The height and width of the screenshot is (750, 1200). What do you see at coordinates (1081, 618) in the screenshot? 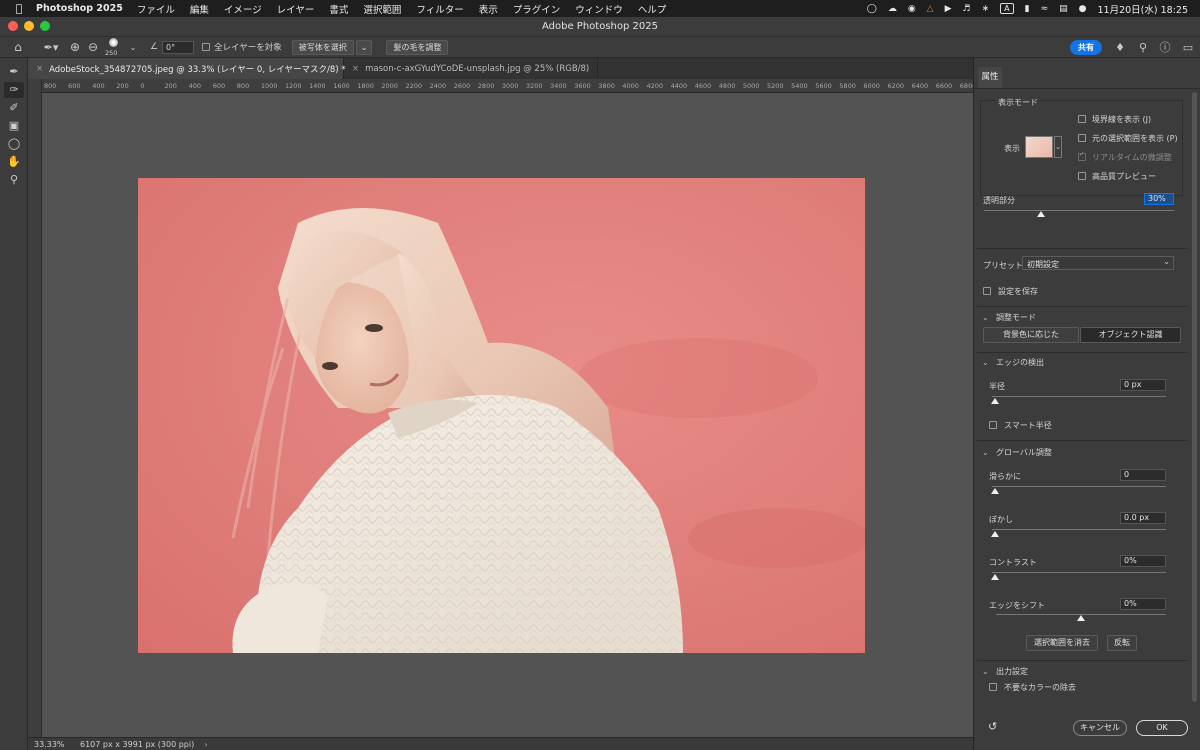
I see `shift-edge-slider-thumb` at bounding box center [1081, 618].